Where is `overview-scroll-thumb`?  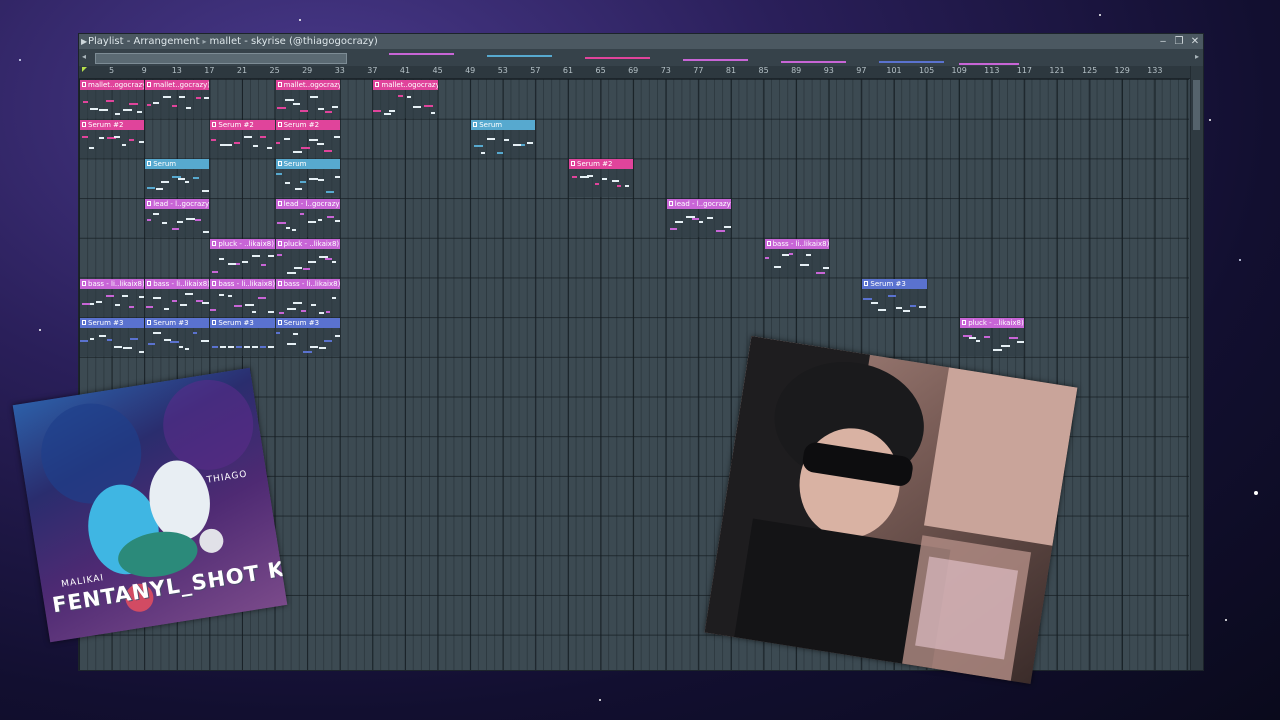 overview-scroll-thumb is located at coordinates (221, 58).